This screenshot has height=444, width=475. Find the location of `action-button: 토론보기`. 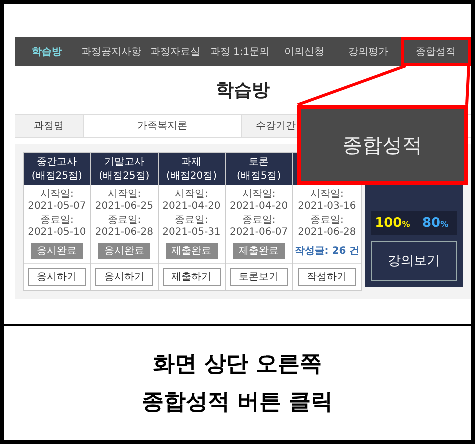

action-button: 토론보기 is located at coordinates (259, 277).